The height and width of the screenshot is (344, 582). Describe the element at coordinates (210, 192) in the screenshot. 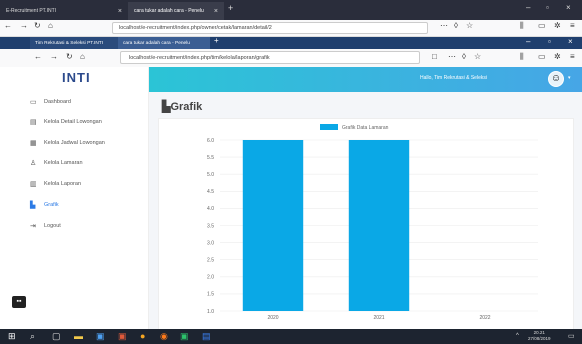

I see `y-tick-label: 4.5` at that location.